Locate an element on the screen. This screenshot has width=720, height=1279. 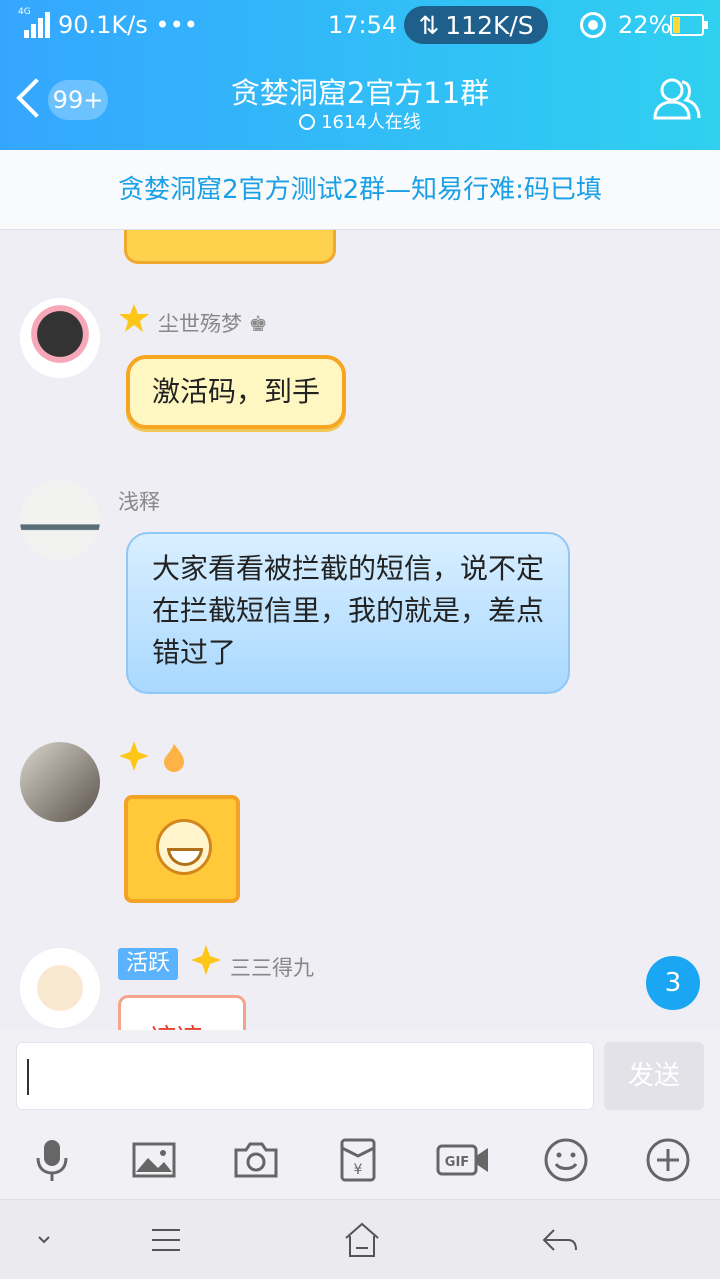
system-nav-bar is located at coordinates (360, 1239).